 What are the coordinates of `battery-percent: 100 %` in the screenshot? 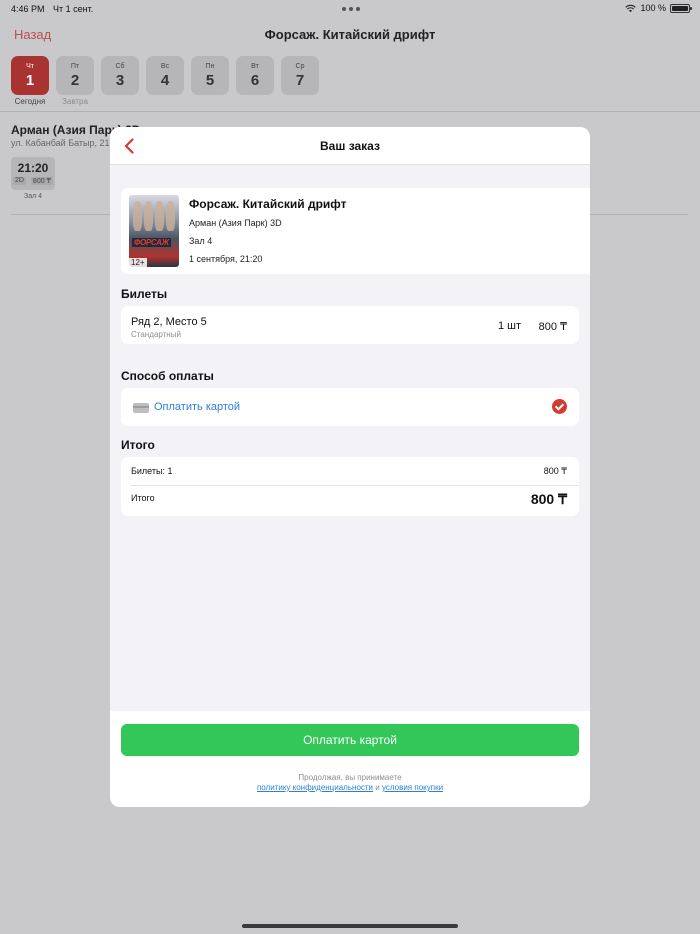 It's located at (653, 8).